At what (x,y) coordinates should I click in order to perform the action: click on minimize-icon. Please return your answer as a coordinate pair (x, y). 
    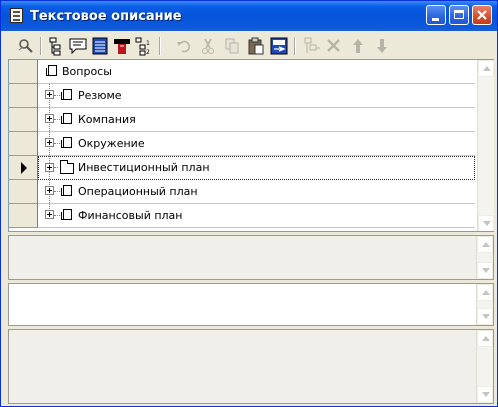
    Looking at the image, I should click on (435, 19).